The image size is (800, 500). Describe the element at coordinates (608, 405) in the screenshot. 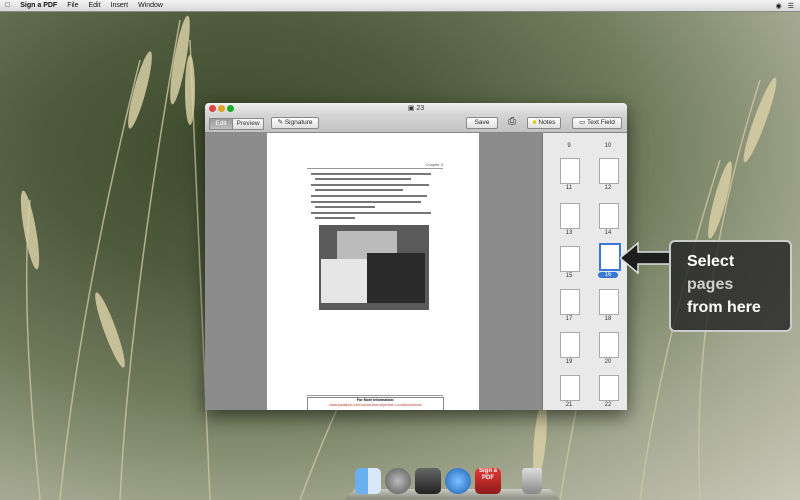

I see `thumb-label: 22` at that location.